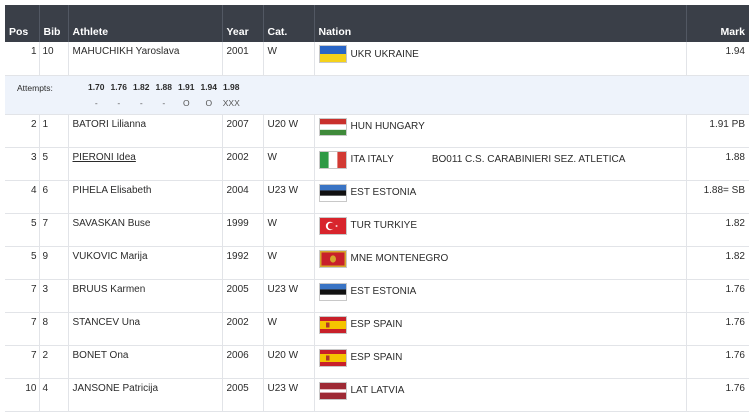  I want to click on nation-cell: UKR UKRAINE, so click(500, 59).